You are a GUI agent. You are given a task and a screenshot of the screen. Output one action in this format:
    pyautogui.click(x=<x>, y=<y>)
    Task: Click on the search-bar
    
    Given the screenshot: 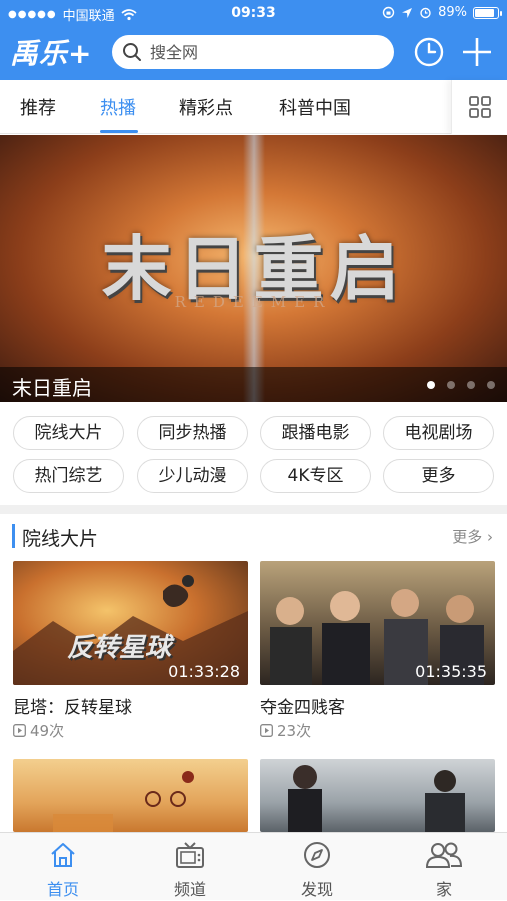 What is the action you would take?
    pyautogui.click(x=253, y=52)
    